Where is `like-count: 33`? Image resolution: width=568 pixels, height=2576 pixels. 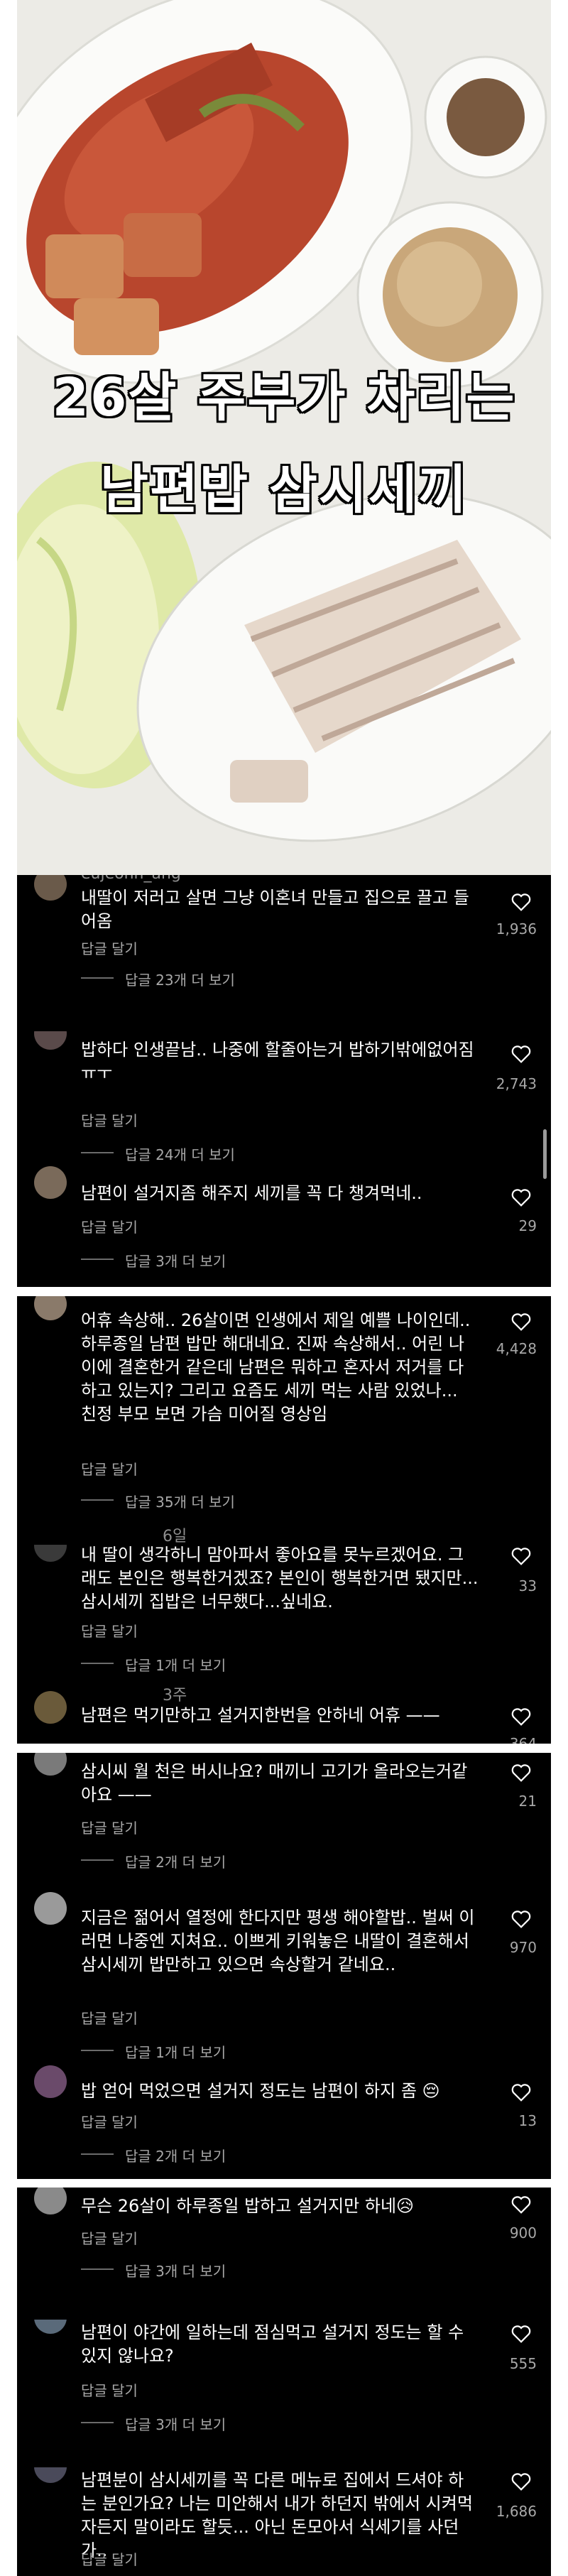 like-count: 33 is located at coordinates (527, 1585).